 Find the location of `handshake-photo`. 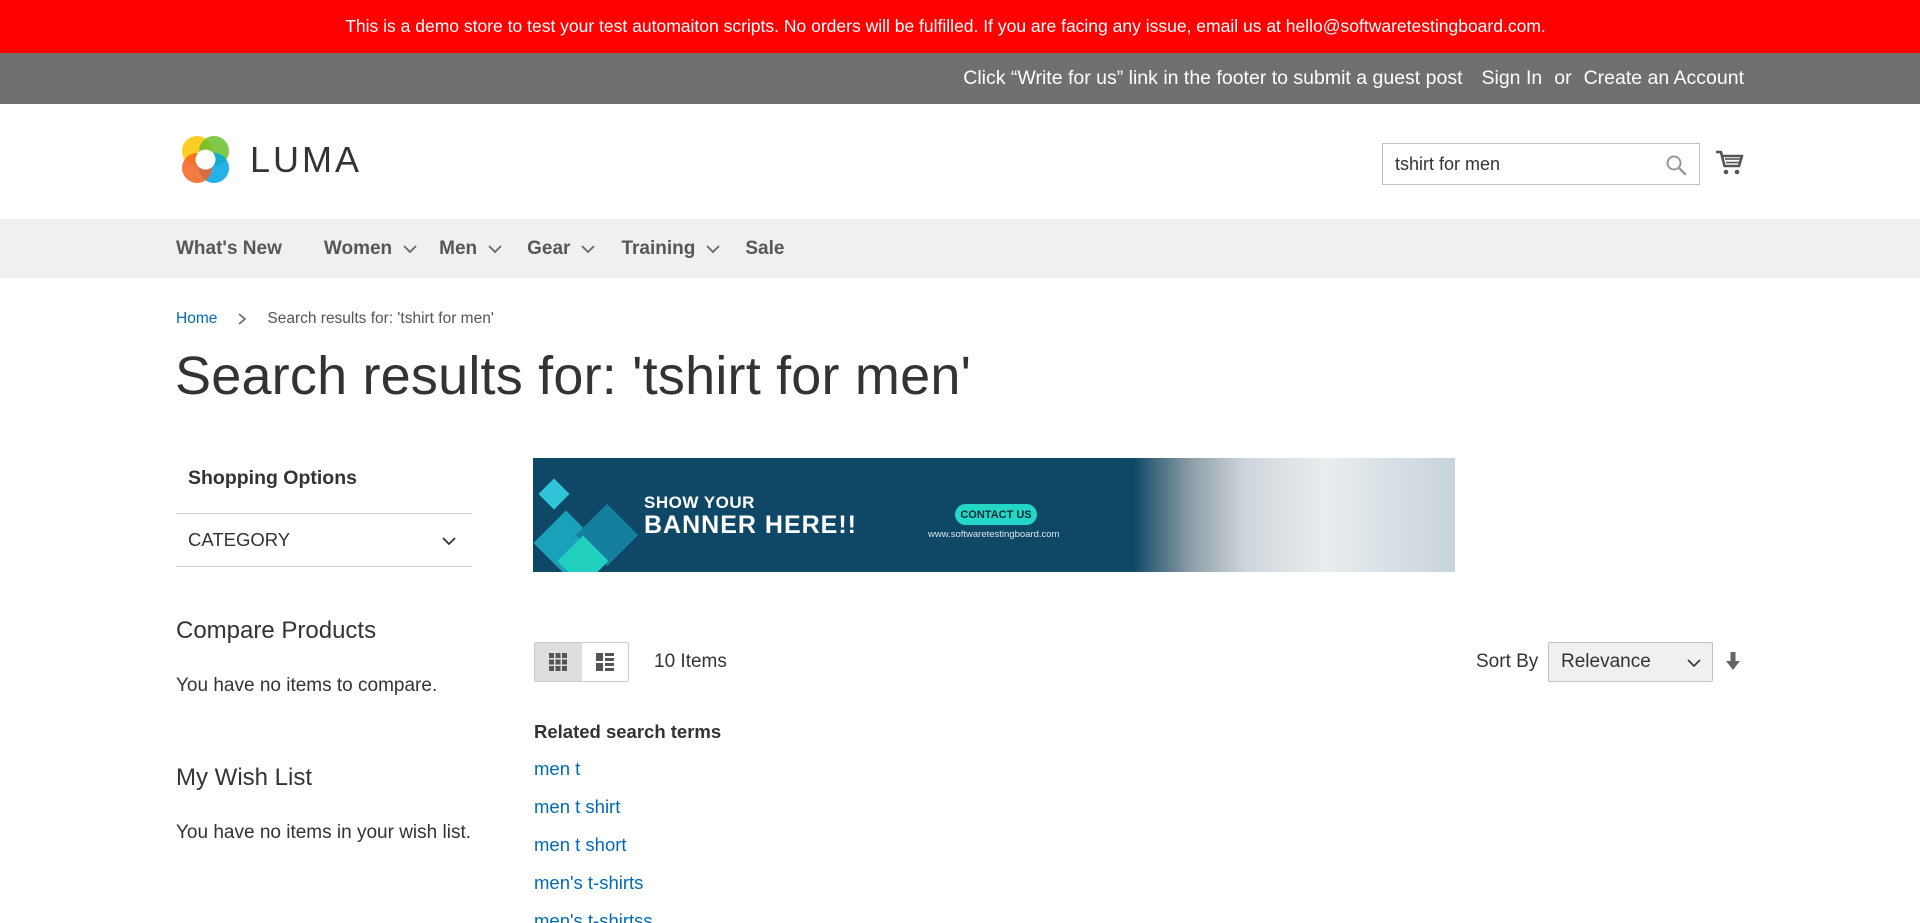

handshake-photo is located at coordinates (1294, 515).